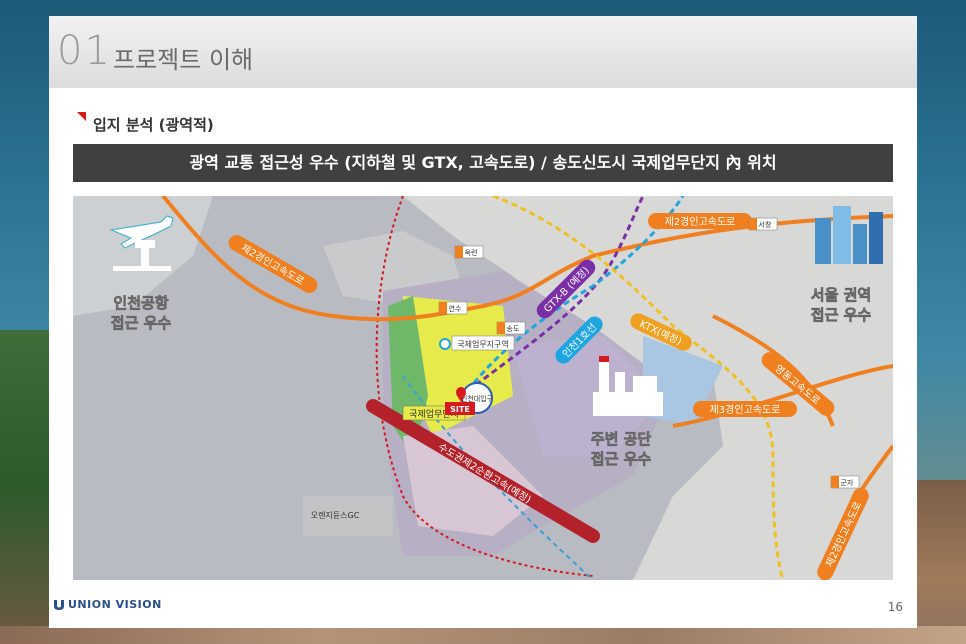 The width and height of the screenshot is (966, 644). What do you see at coordinates (477, 398) in the screenshot?
I see `univ-station-label: 인천대입구` at bounding box center [477, 398].